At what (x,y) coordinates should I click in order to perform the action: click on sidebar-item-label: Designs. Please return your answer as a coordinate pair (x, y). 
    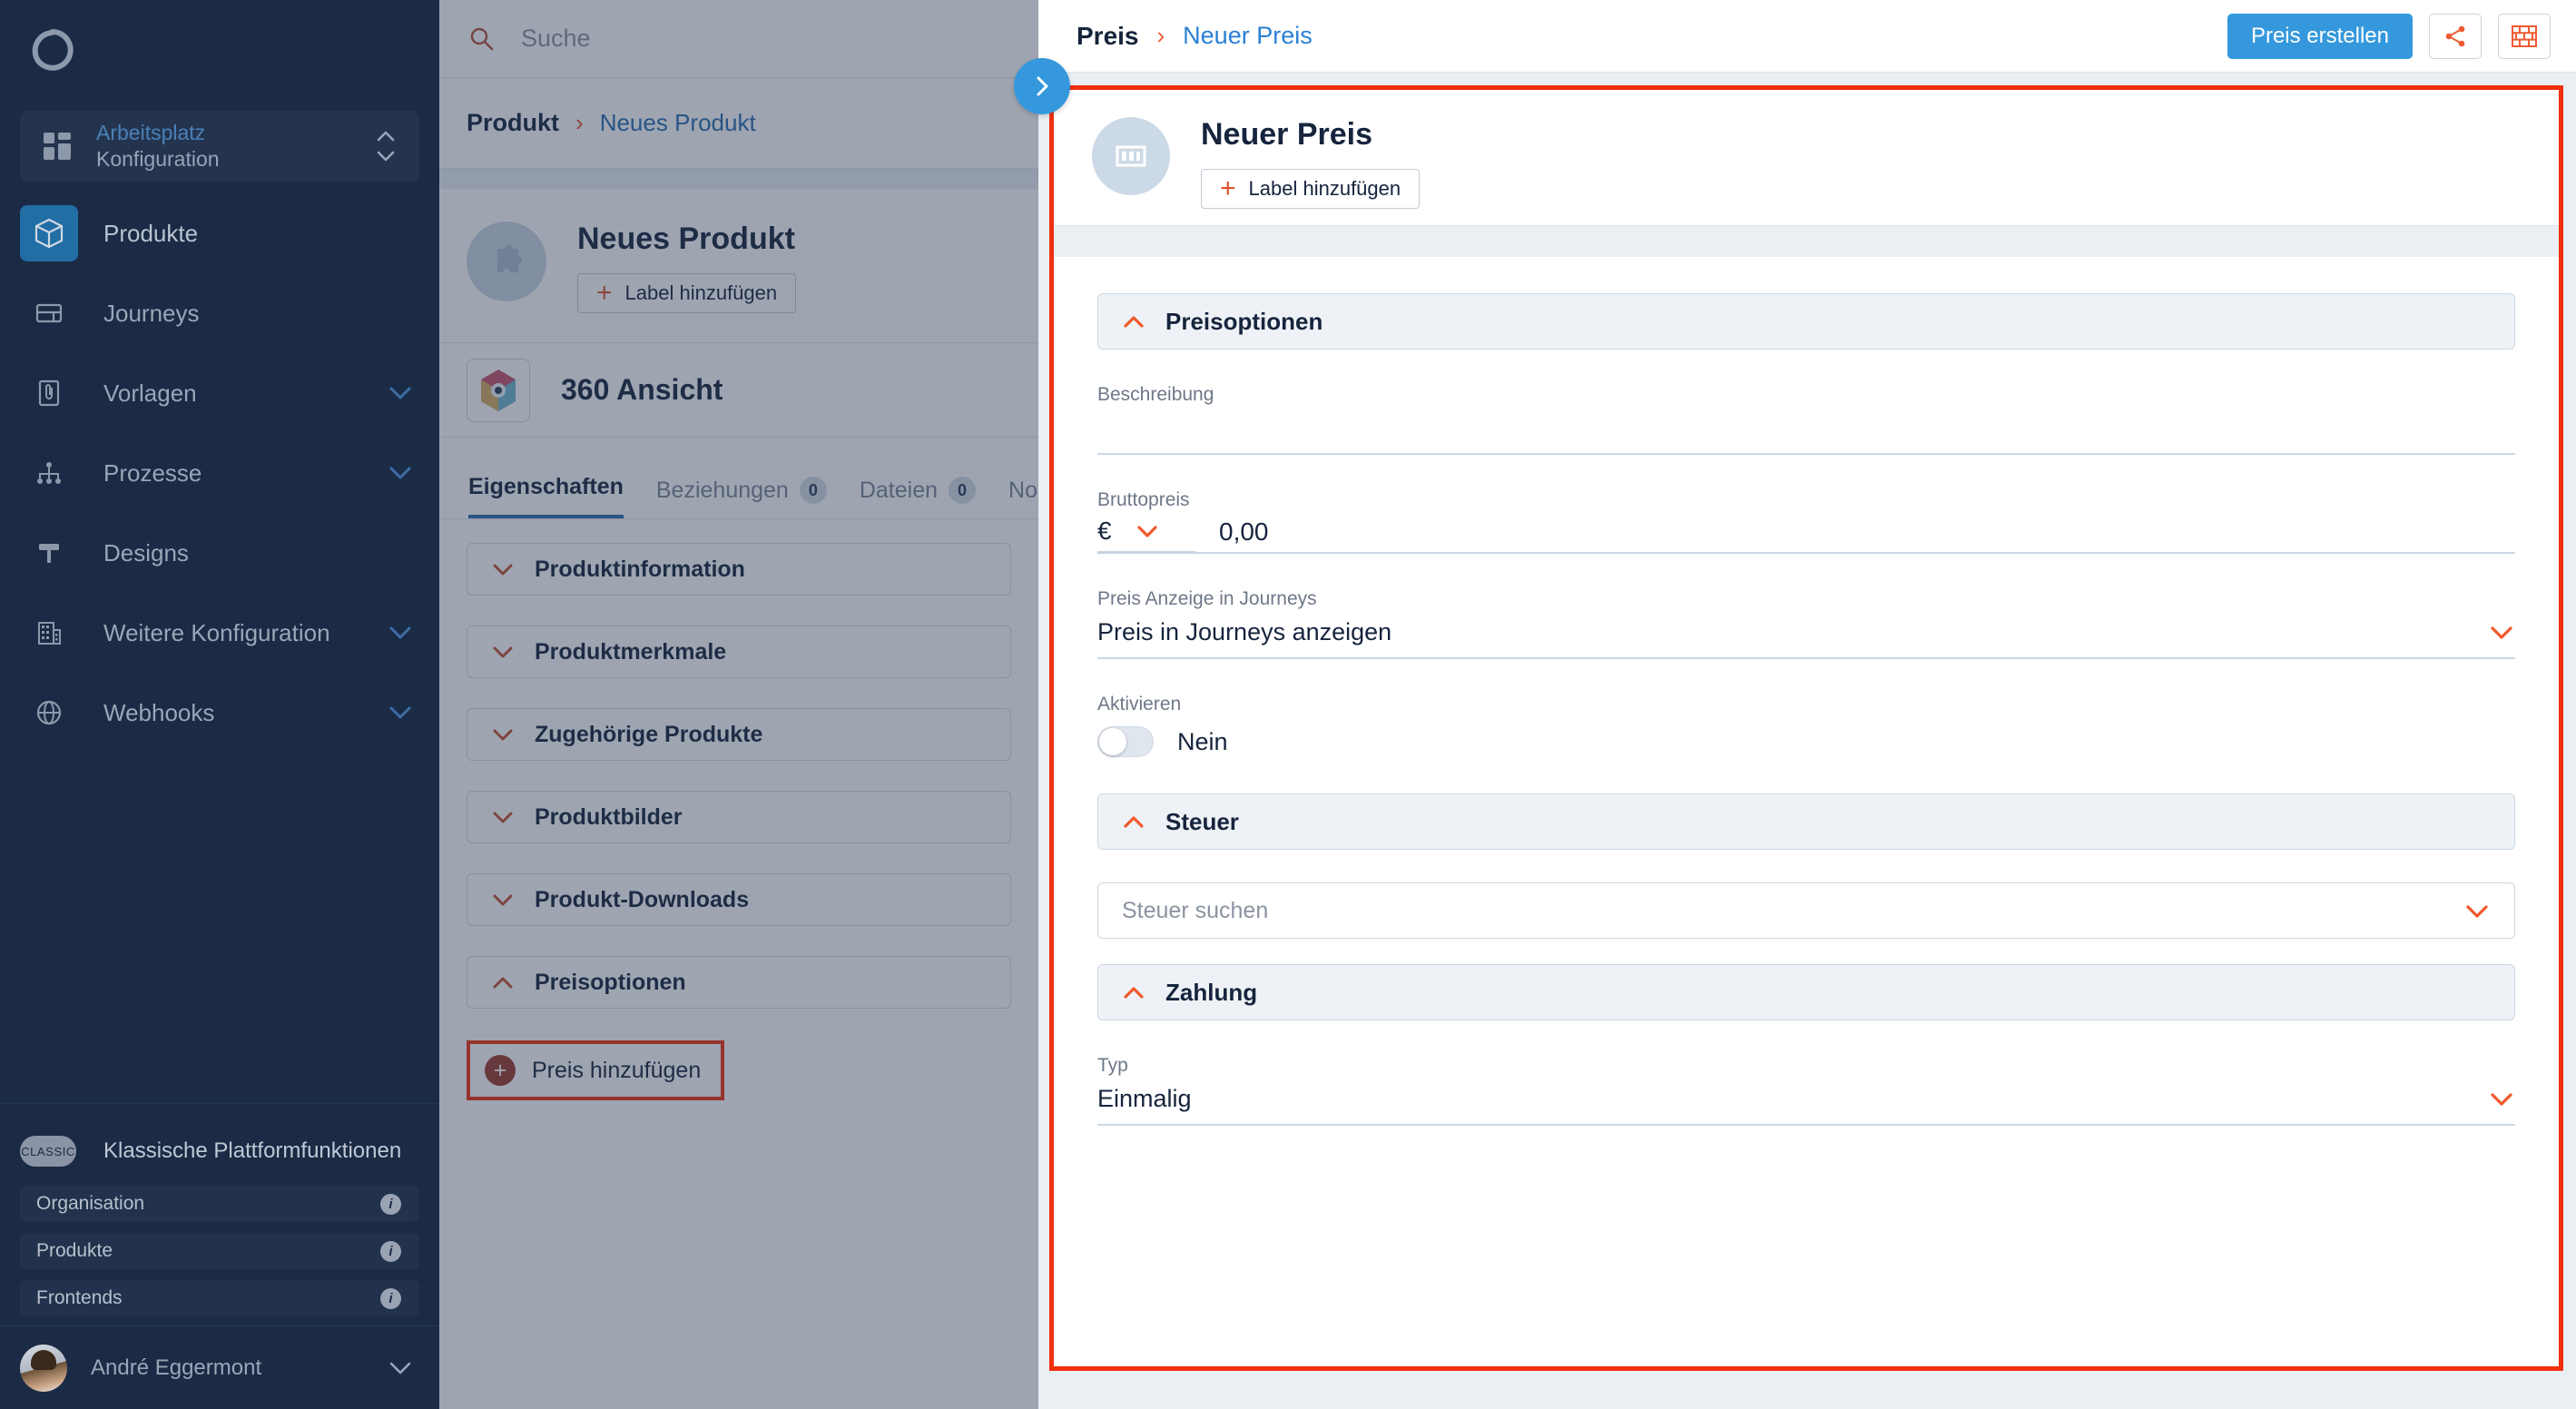
    Looking at the image, I should click on (146, 552).